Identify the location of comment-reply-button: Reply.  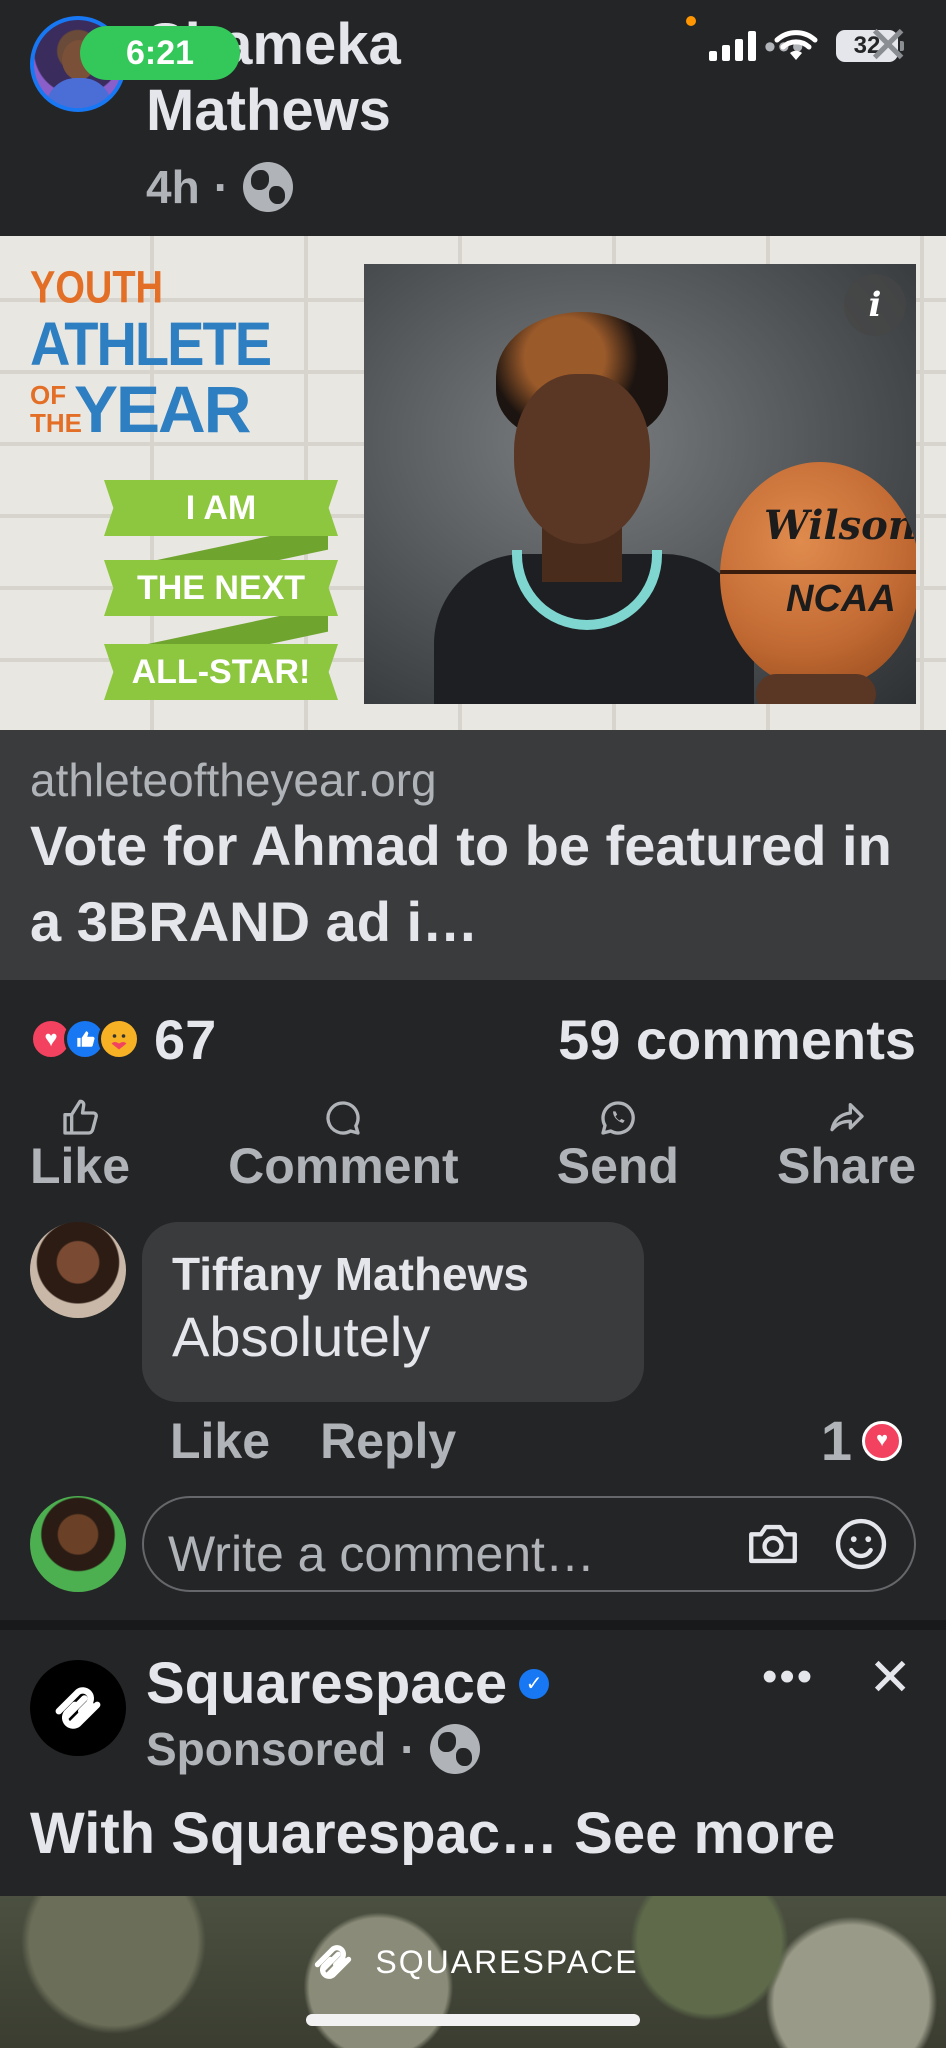
(388, 1441).